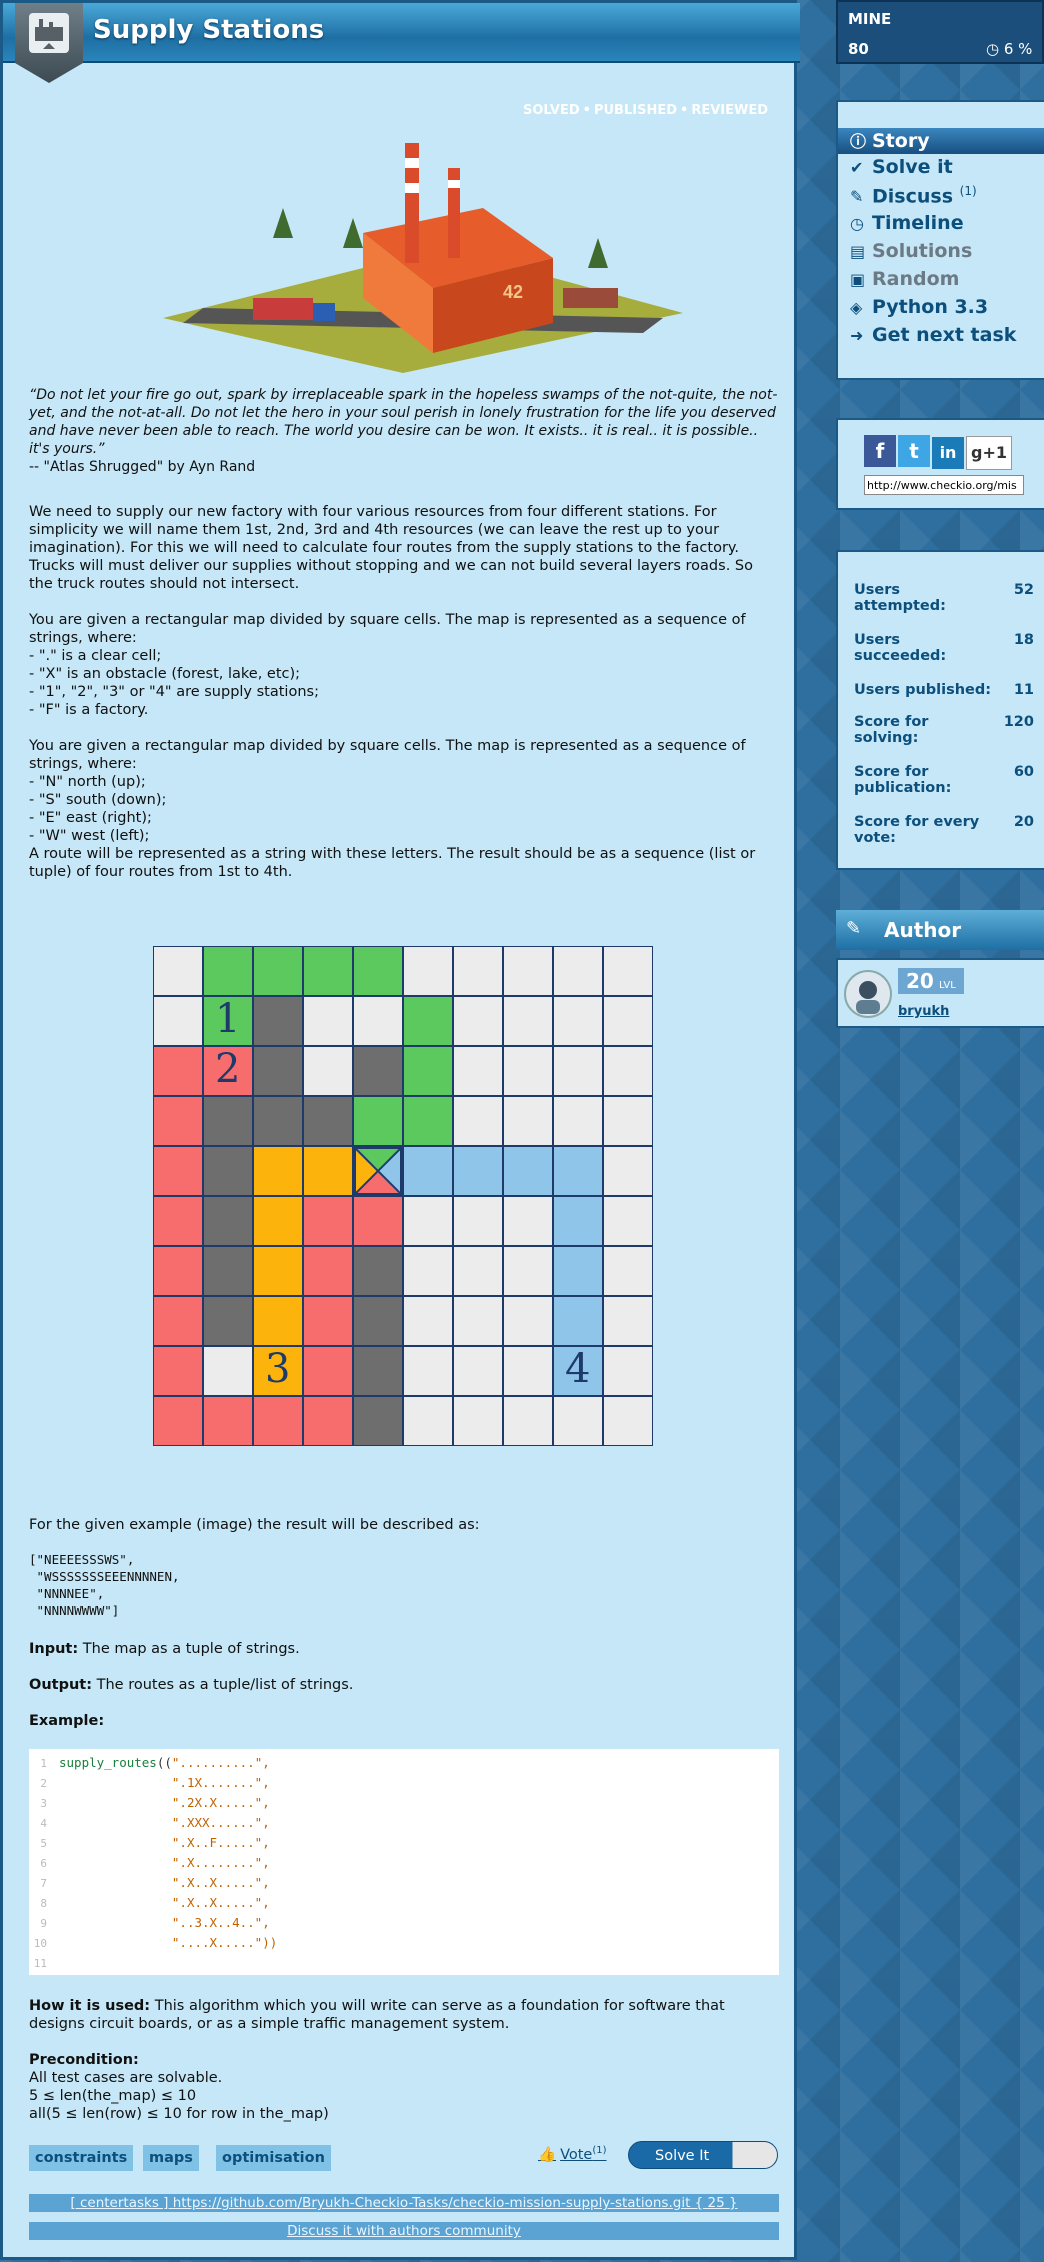  Describe the element at coordinates (703, 2155) in the screenshot. I see `solve-it-button: Solve It` at that location.